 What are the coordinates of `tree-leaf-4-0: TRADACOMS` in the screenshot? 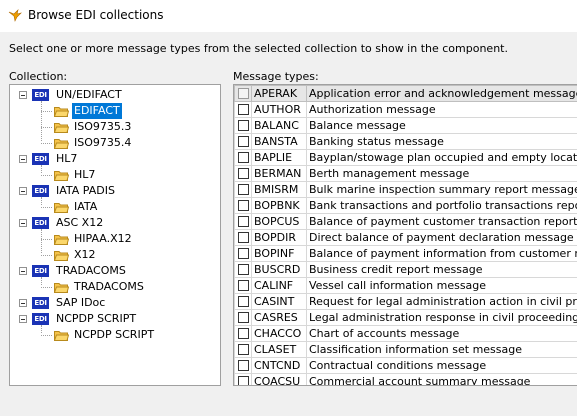 It's located at (115, 287).